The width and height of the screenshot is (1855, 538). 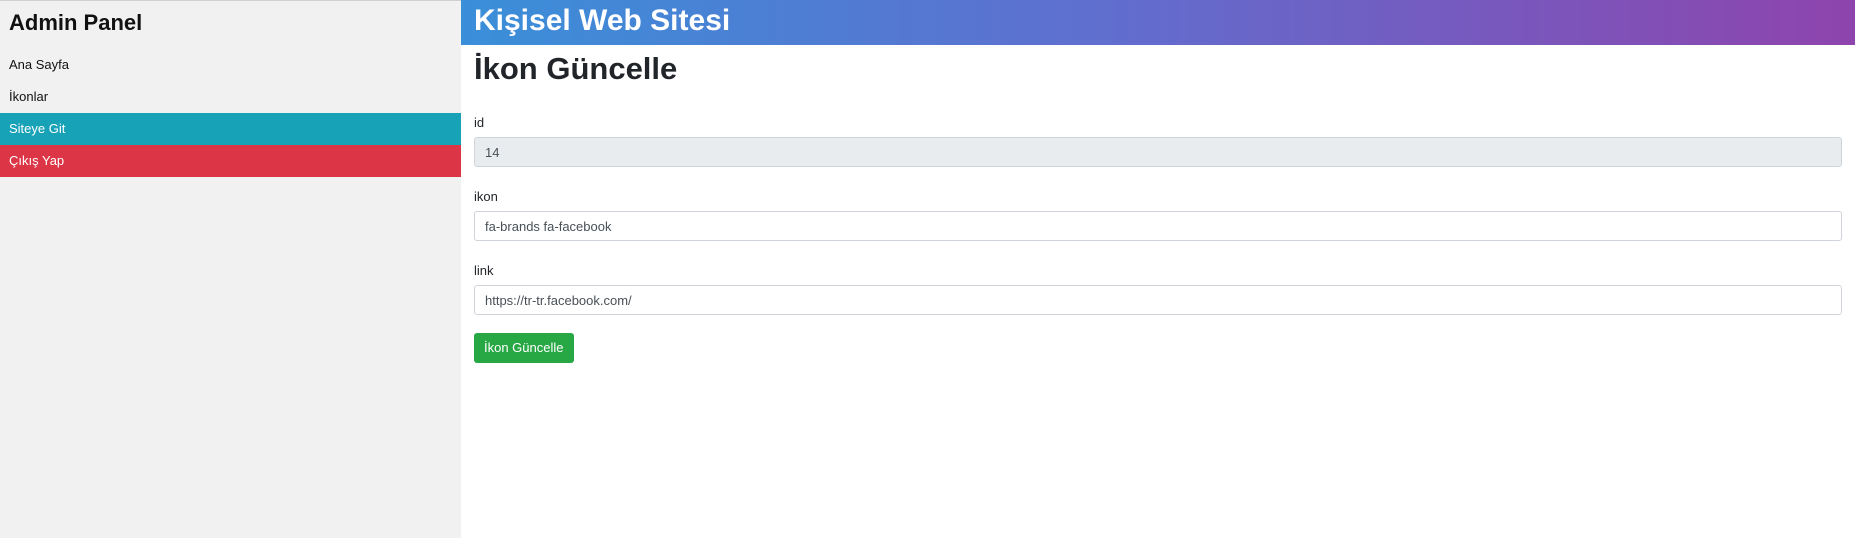 What do you see at coordinates (76, 22) in the screenshot?
I see `sidebar-title: Admin Panel` at bounding box center [76, 22].